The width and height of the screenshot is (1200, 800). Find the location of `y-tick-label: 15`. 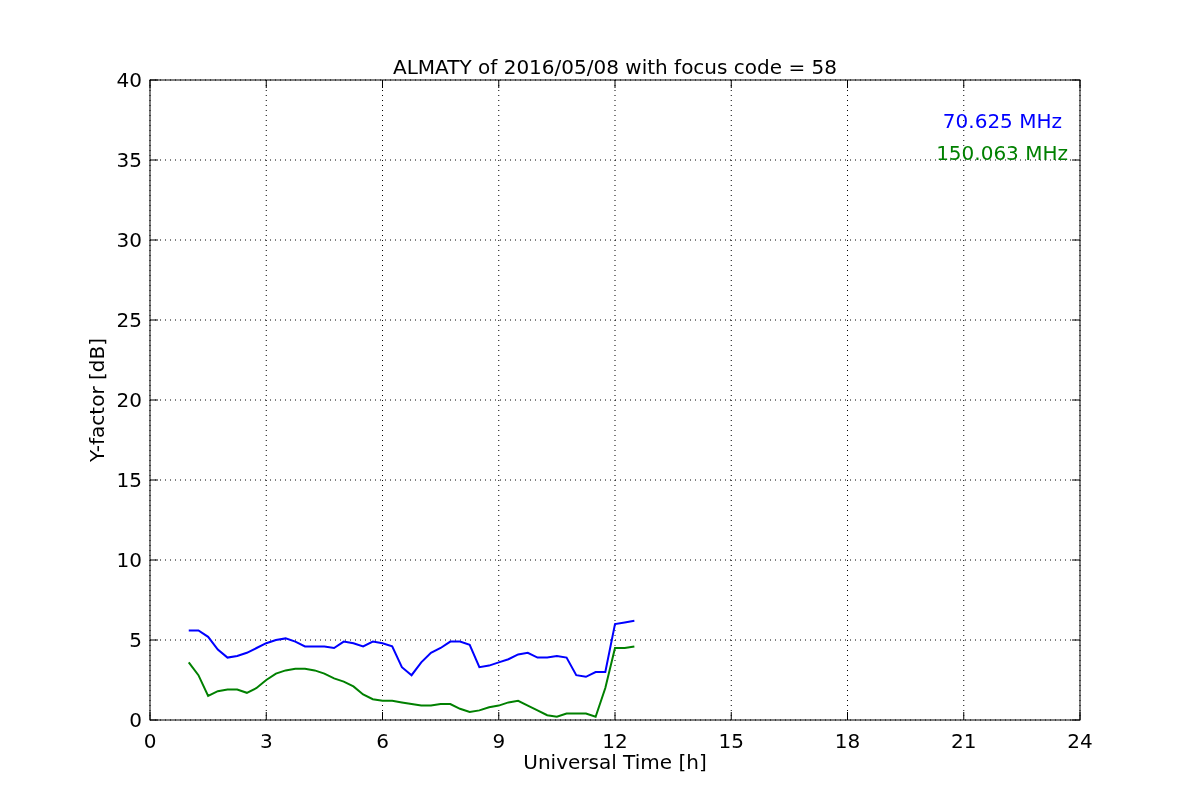

y-tick-label: 15 is located at coordinates (129, 480).